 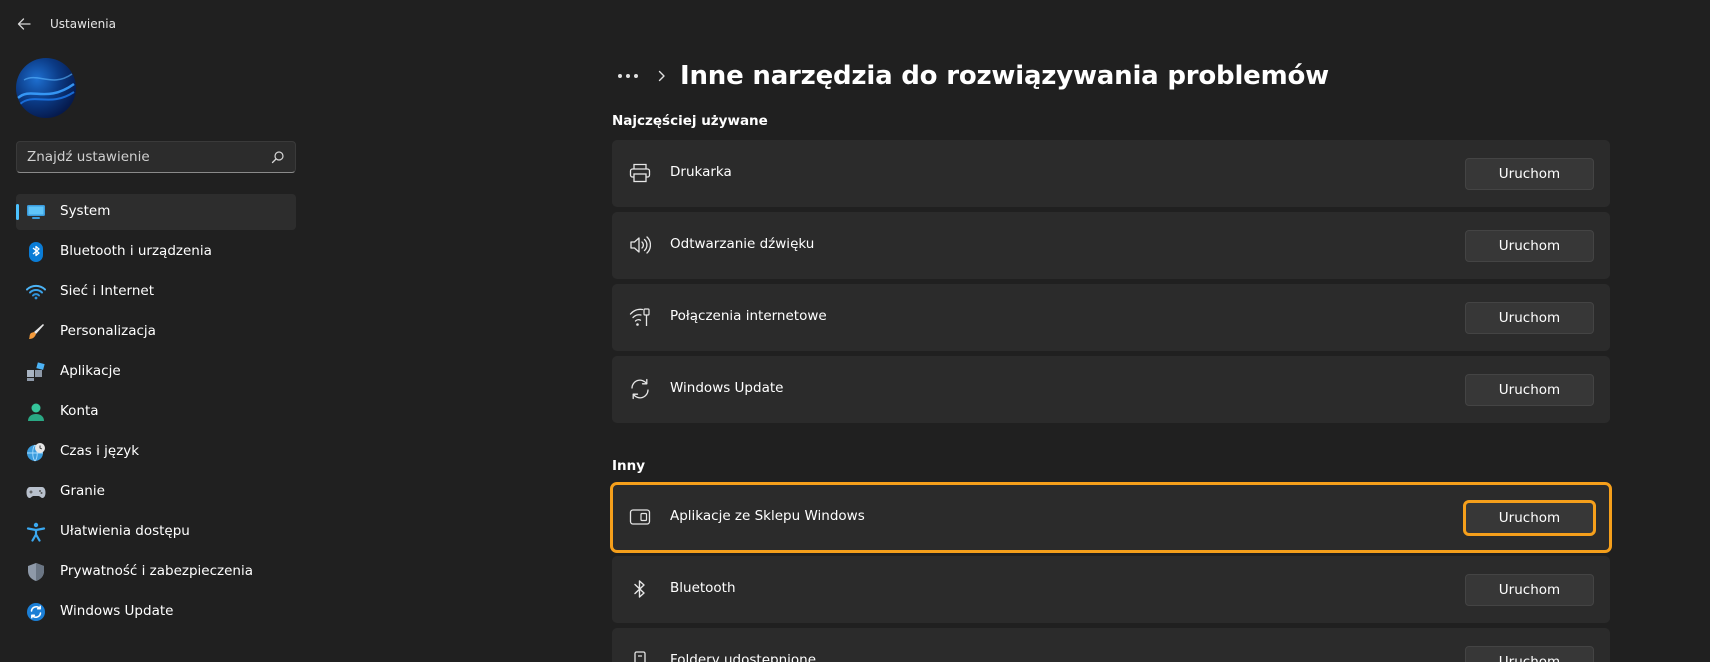 What do you see at coordinates (1529, 390) in the screenshot?
I see `run-windows-update-button: Uruchom` at bounding box center [1529, 390].